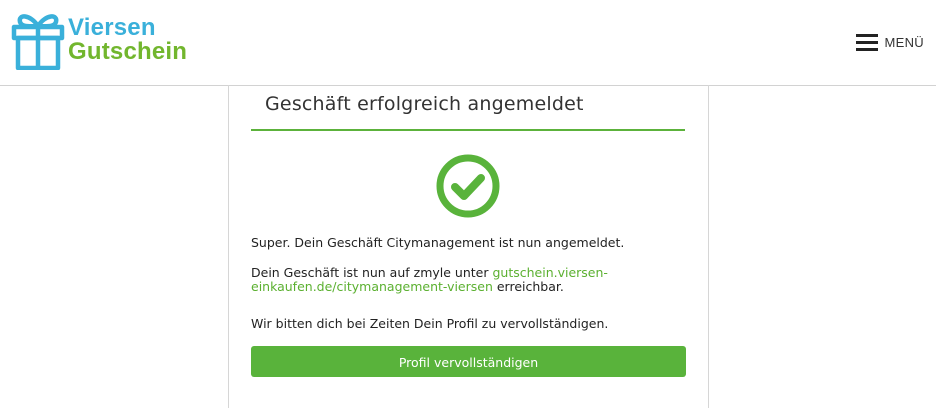 This screenshot has width=936, height=408. I want to click on title-divider, so click(468, 130).